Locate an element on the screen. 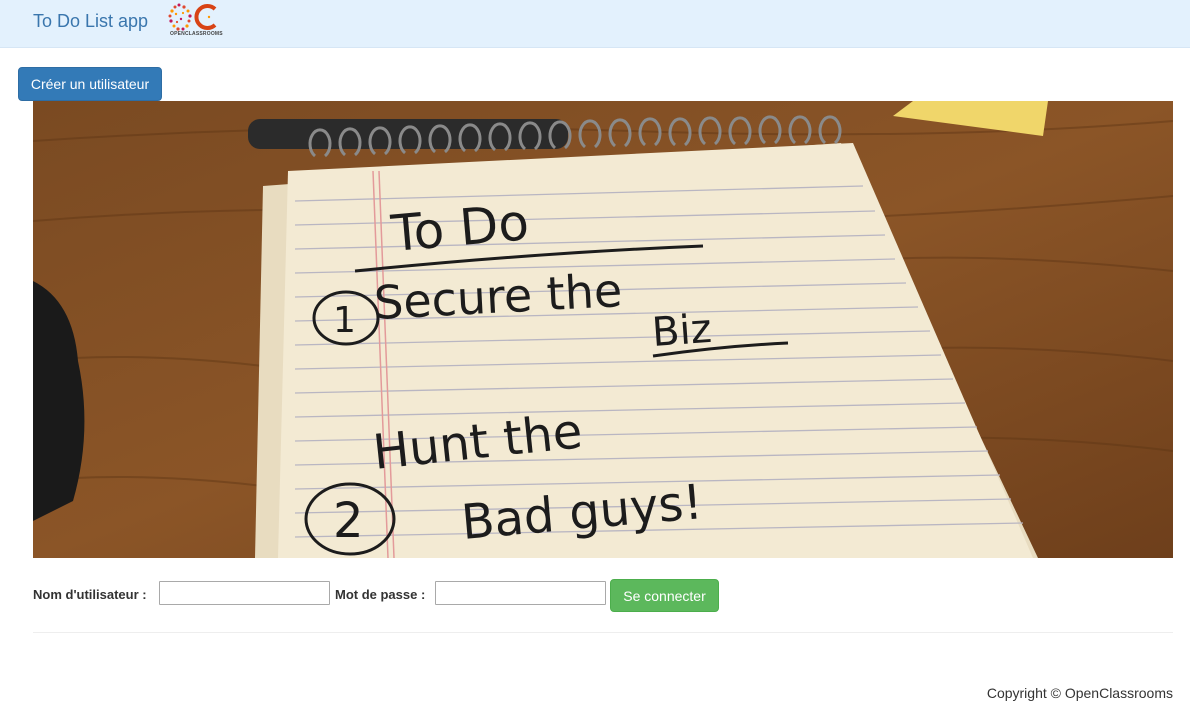 This screenshot has height=713, width=1190. brand-link: To Do List app is located at coordinates (90, 21).